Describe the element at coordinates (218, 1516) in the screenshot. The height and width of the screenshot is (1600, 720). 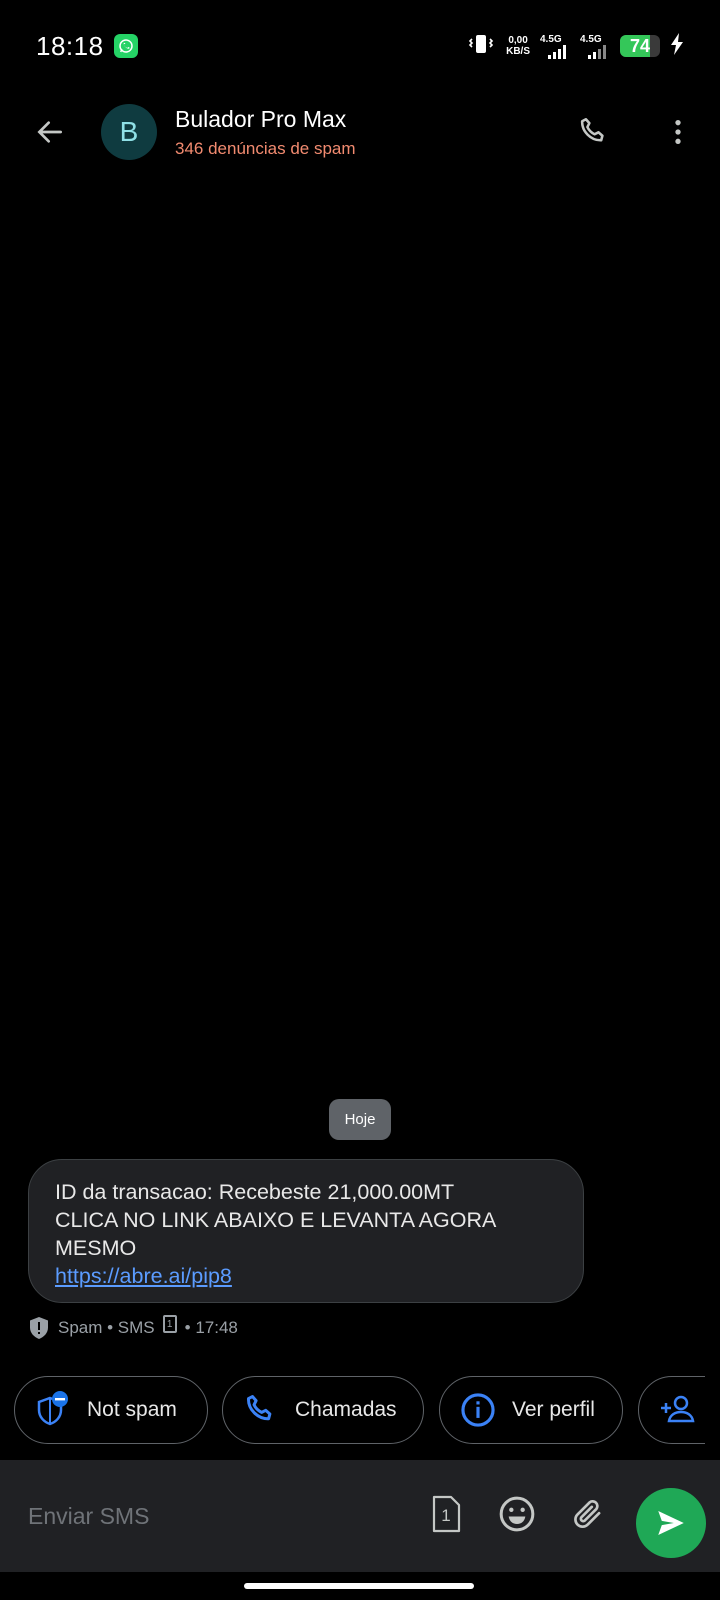
I see `message-input` at that location.